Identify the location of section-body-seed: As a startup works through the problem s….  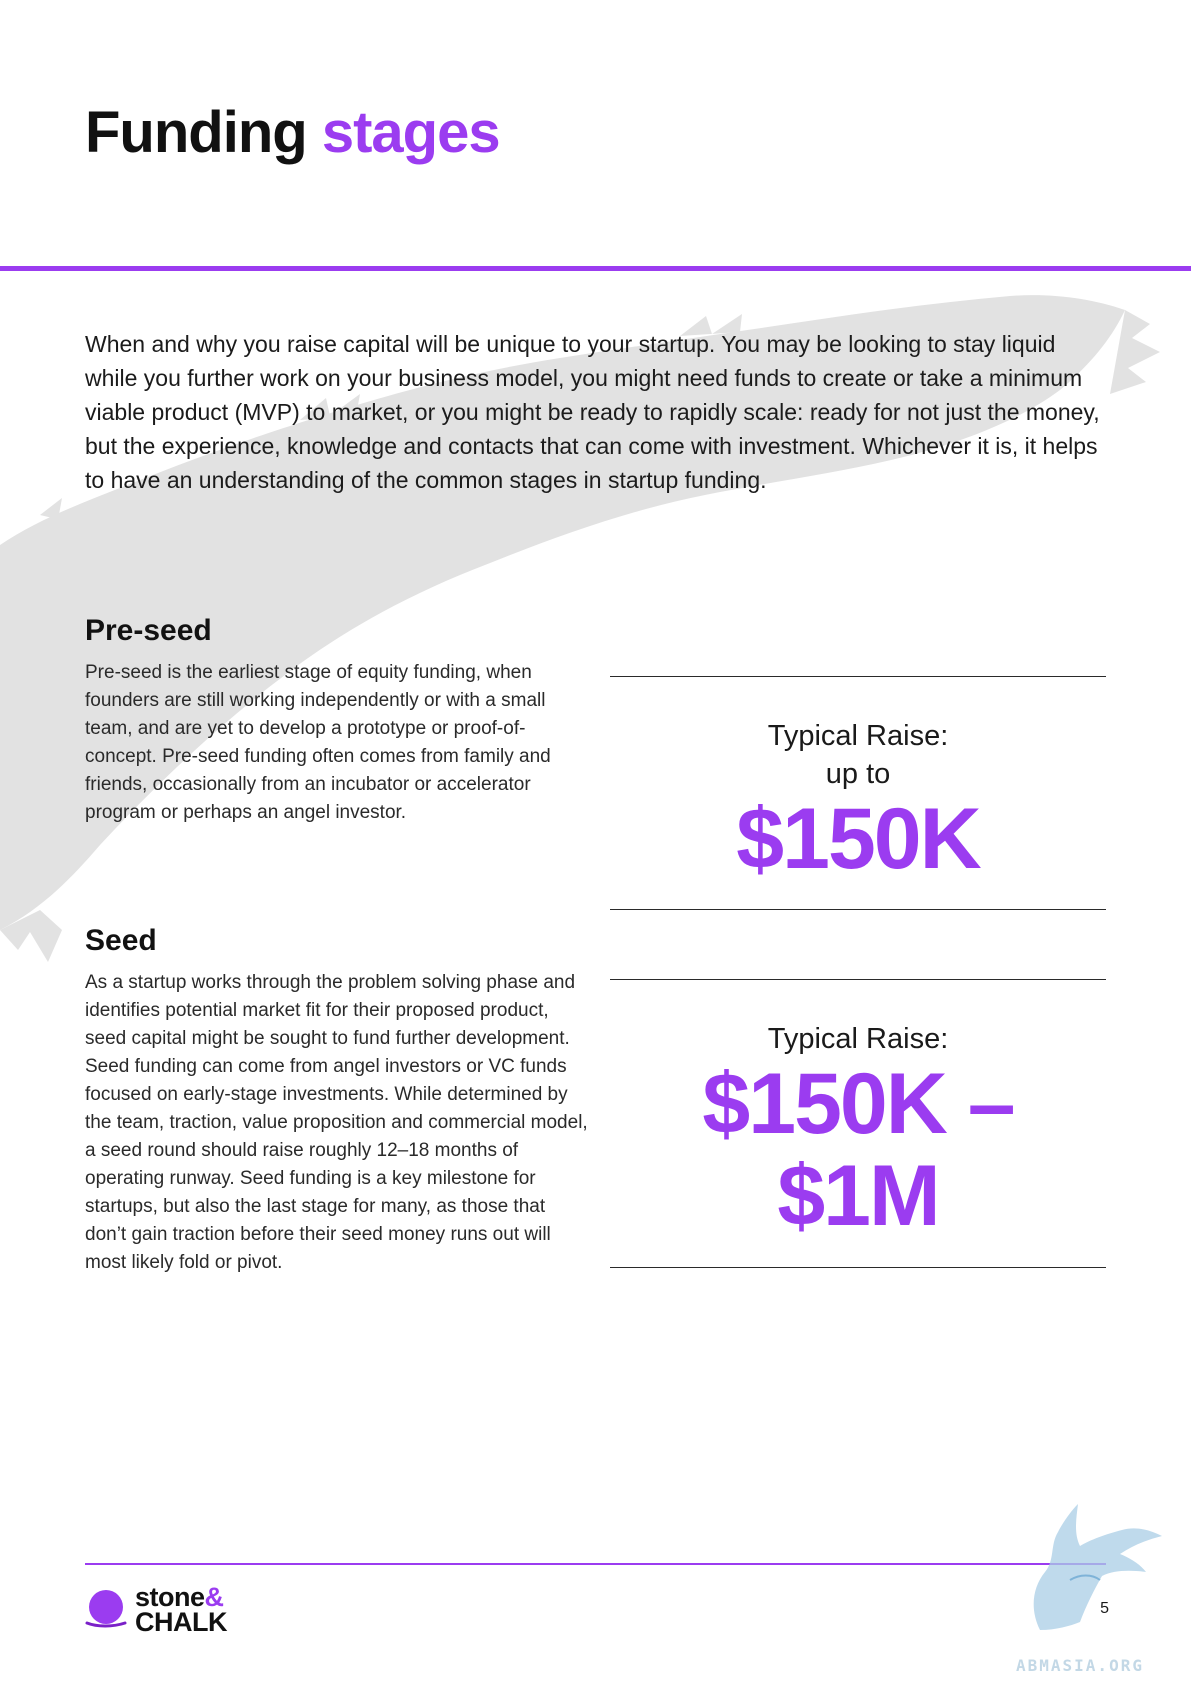
(336, 1122).